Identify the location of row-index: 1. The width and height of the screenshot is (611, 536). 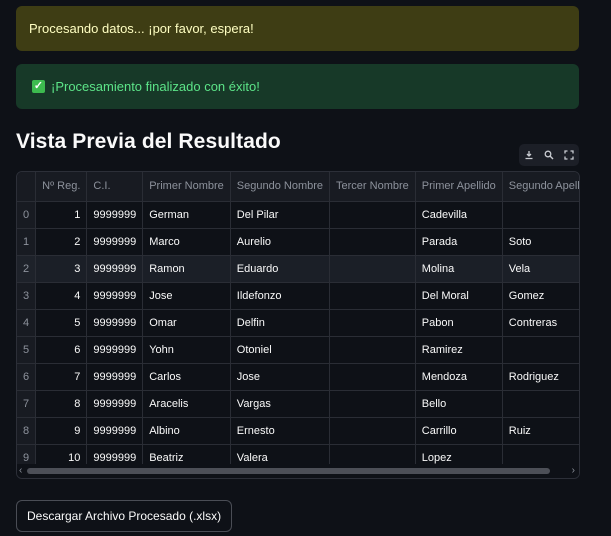
(27, 242).